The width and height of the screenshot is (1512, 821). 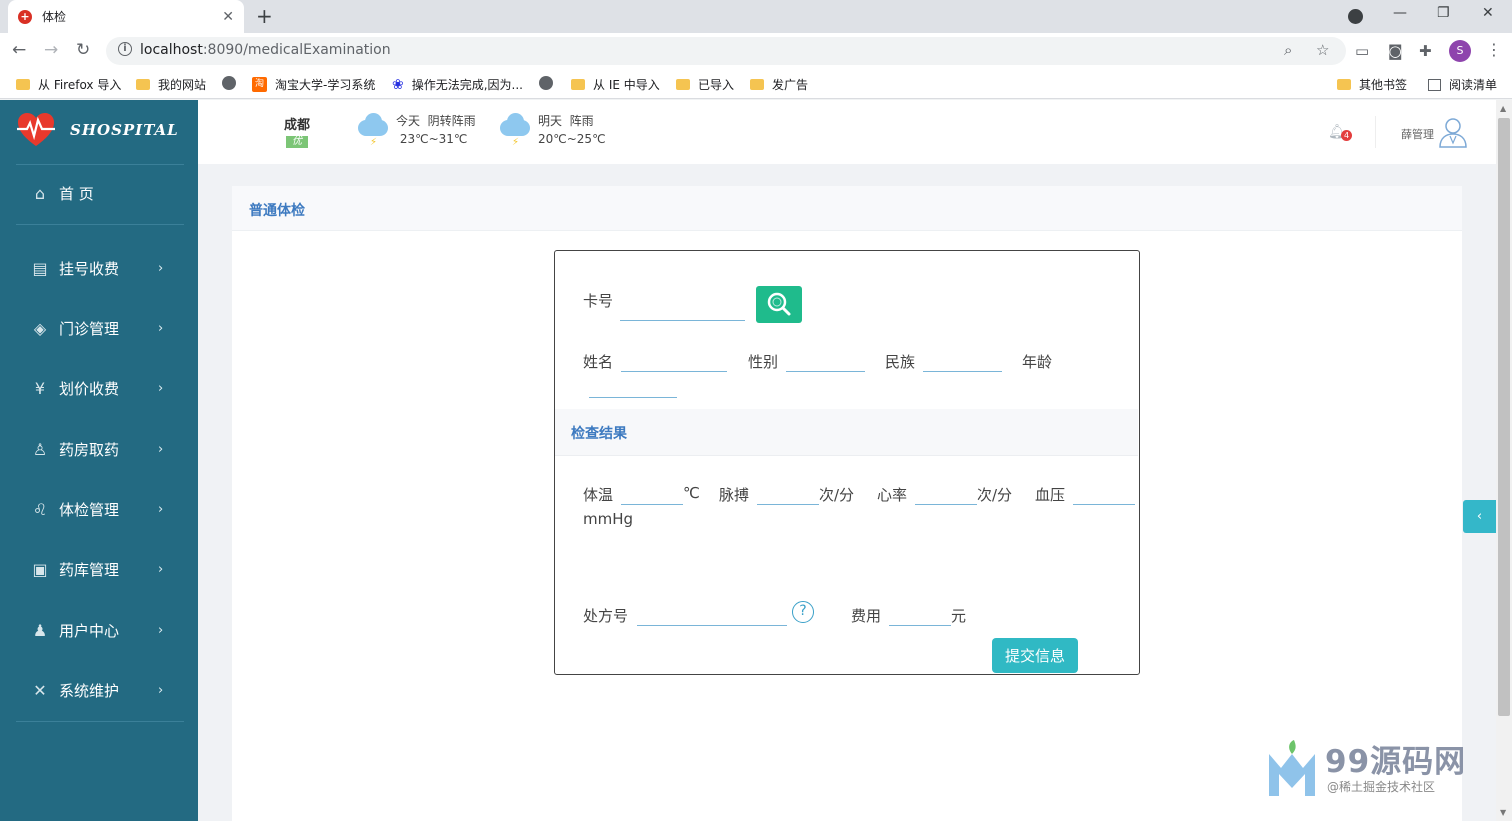 I want to click on city-weather: 成都 优, so click(x=297, y=131).